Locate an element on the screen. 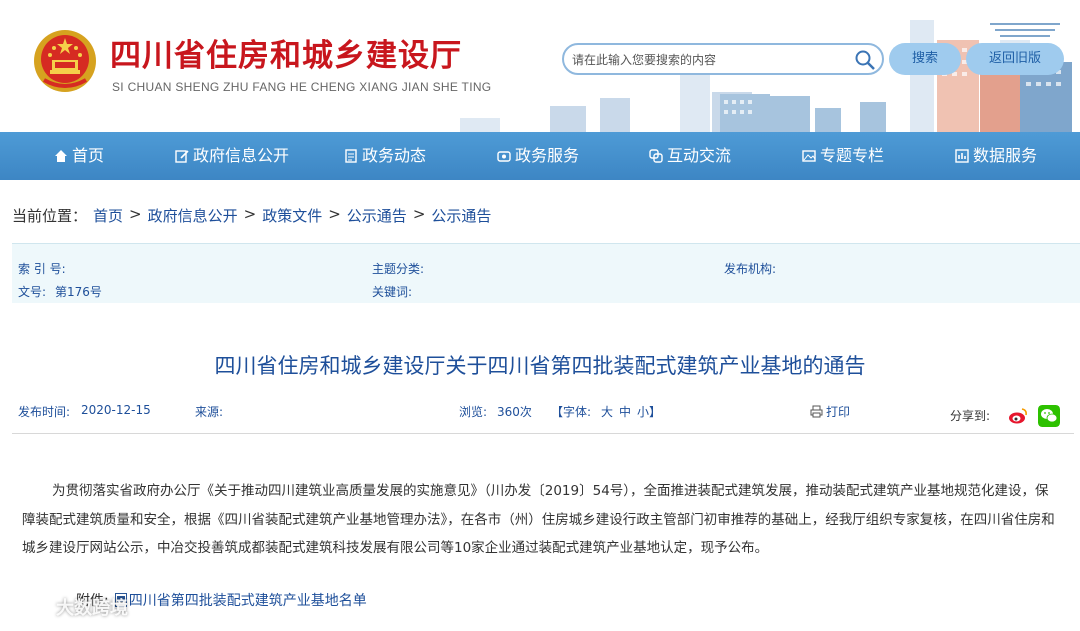 The image size is (1080, 631). breadcrumb: 当前位置： 首页 > 政府信息公开 > 政策文件 > 公示通告 > 公示通告 is located at coordinates (251, 215).